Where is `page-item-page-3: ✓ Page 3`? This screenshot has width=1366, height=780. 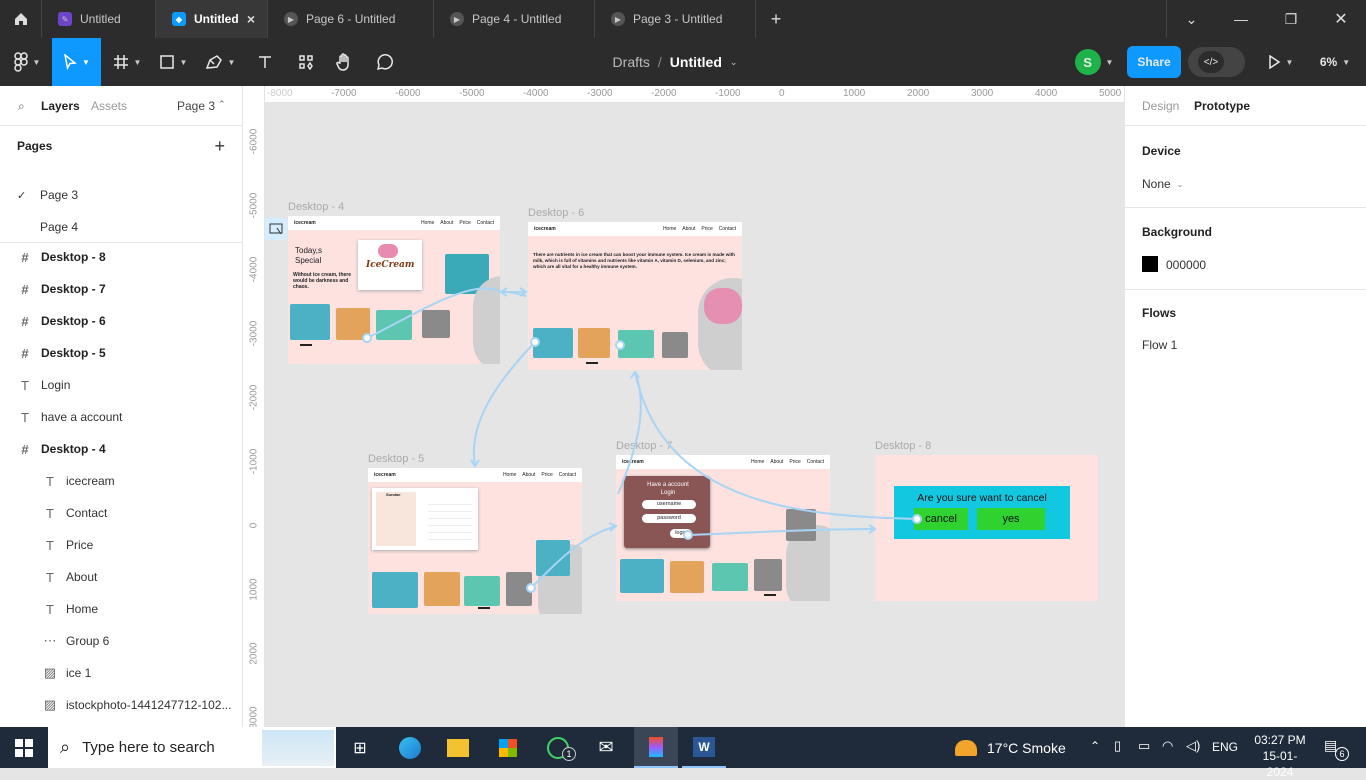 page-item-page-3: ✓ Page 3 is located at coordinates (121, 195).